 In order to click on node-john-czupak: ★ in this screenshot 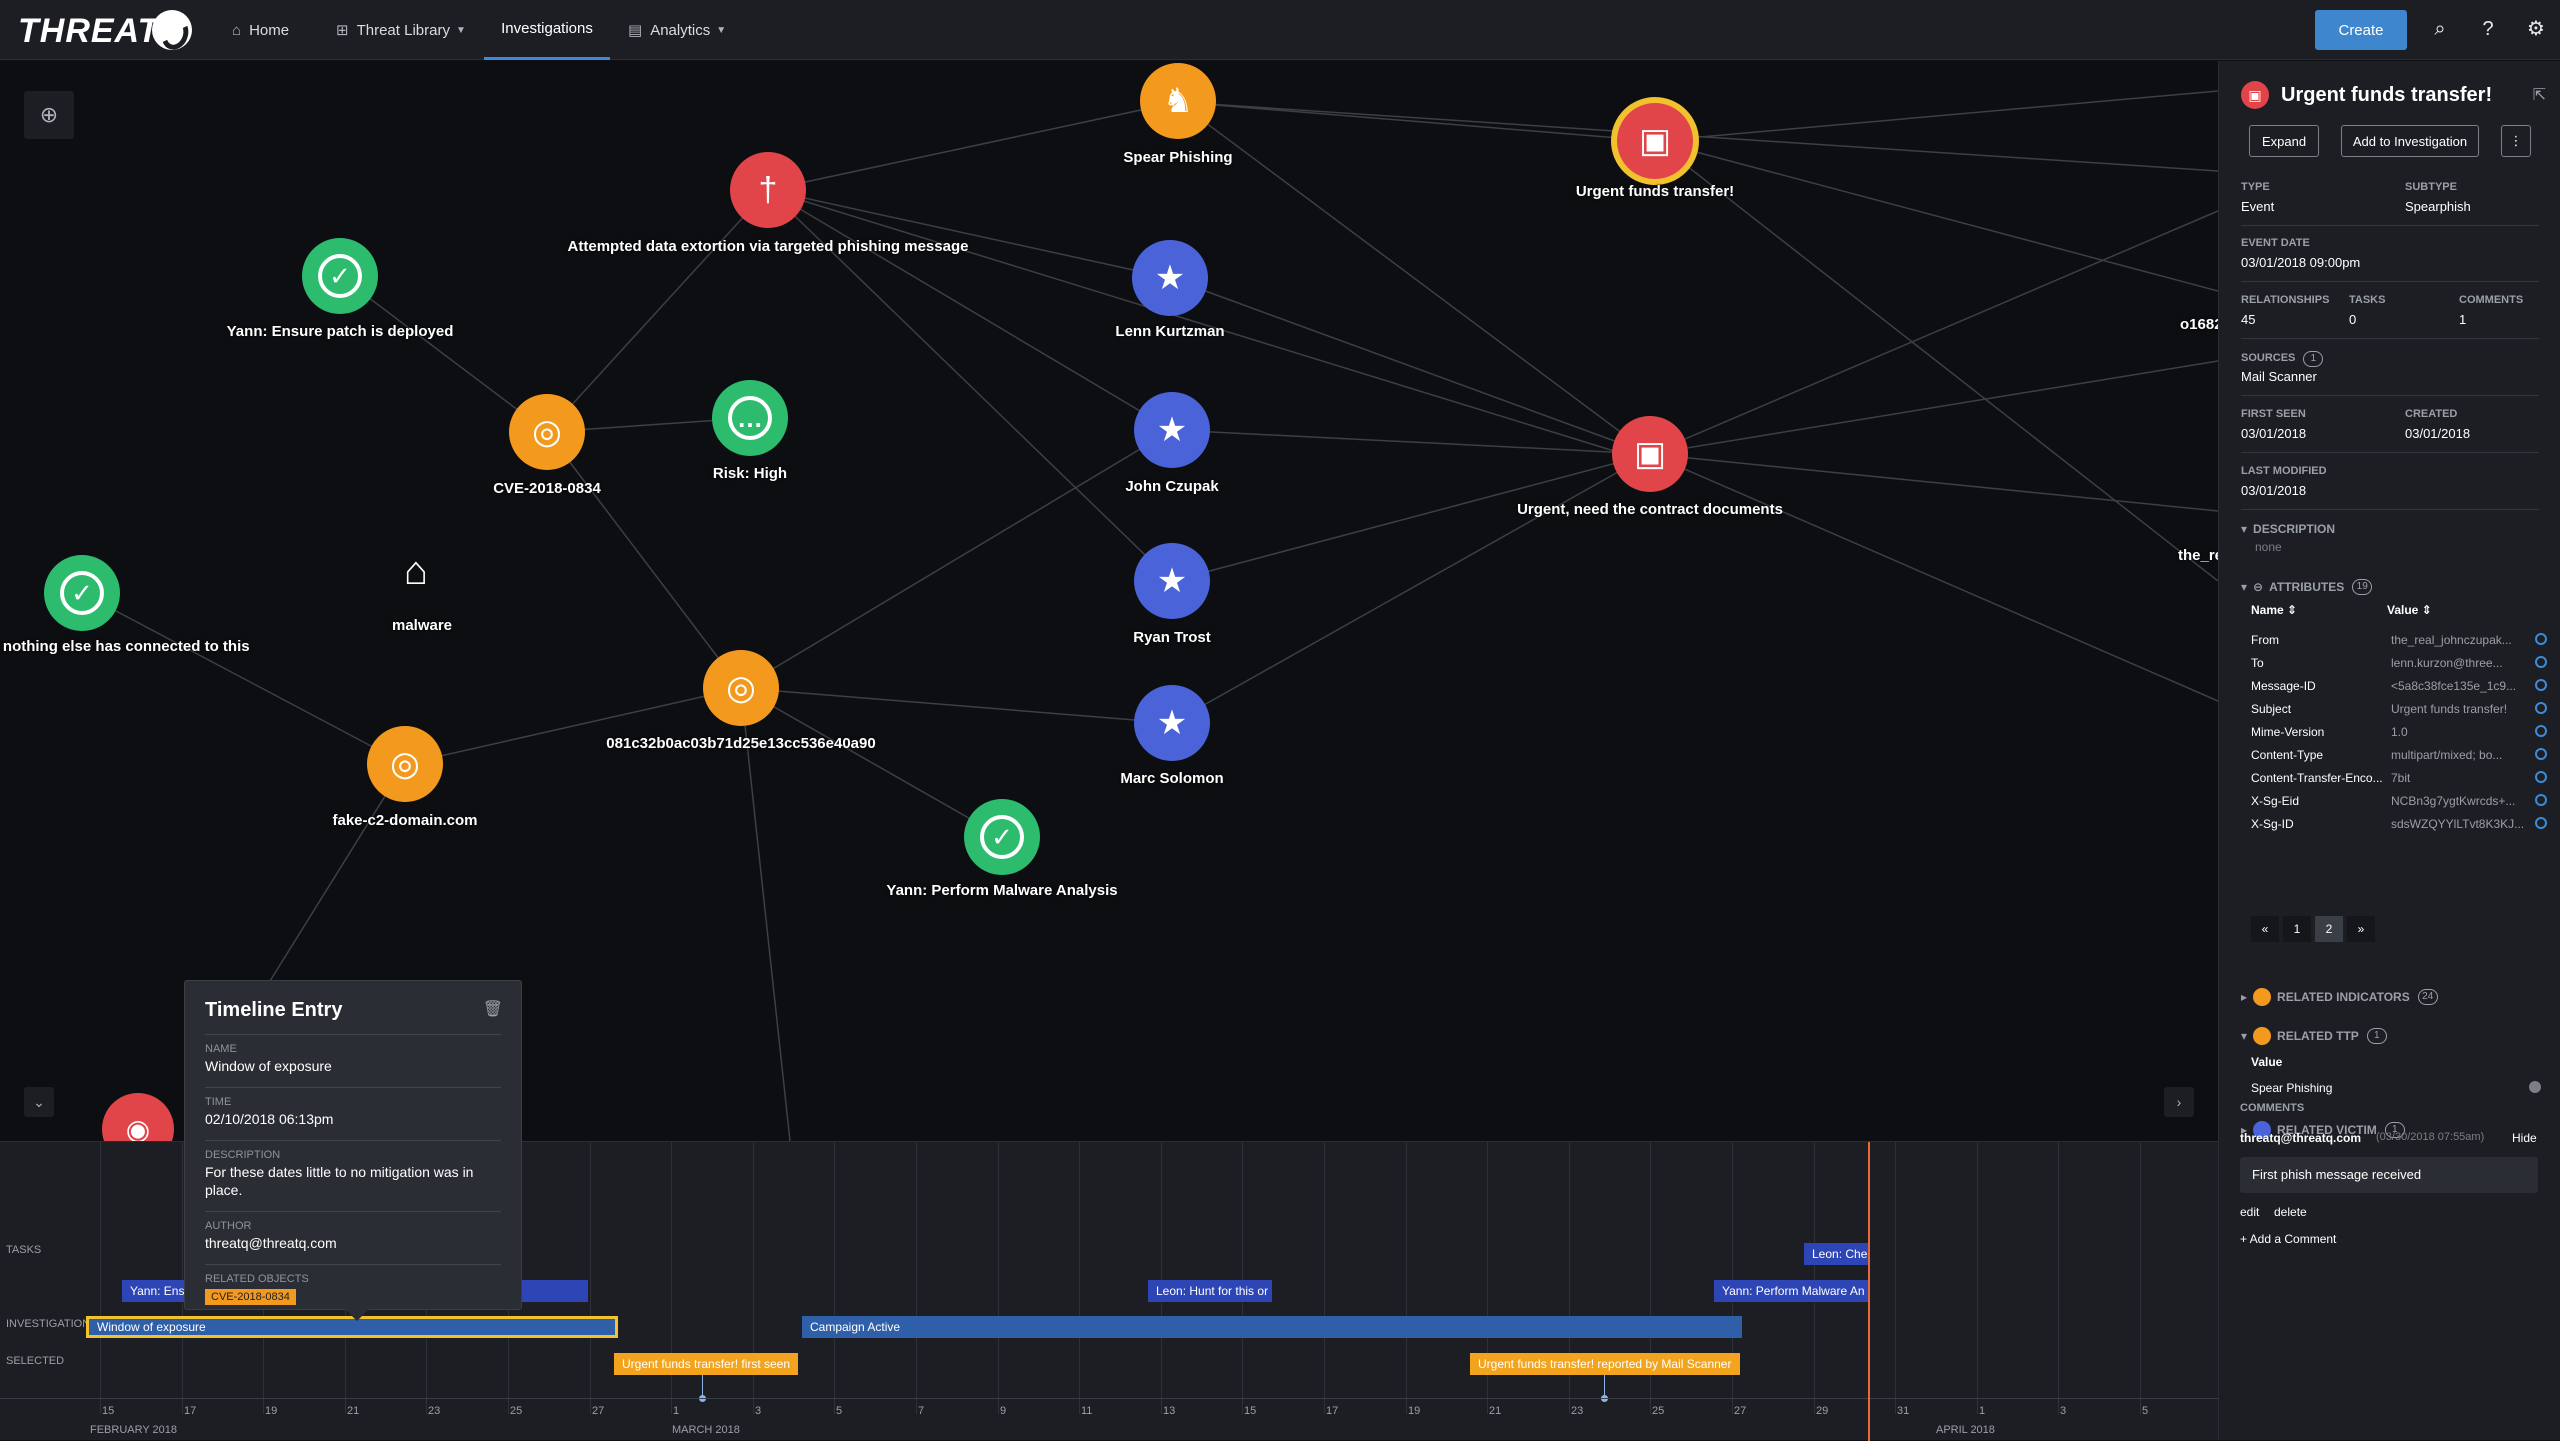, I will do `click(1172, 430)`.